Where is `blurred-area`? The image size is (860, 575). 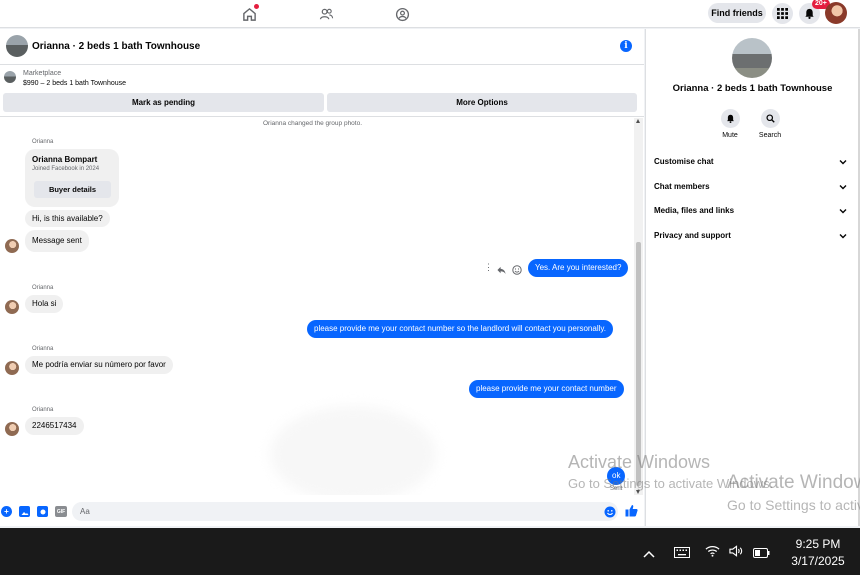 blurred-area is located at coordinates (353, 450).